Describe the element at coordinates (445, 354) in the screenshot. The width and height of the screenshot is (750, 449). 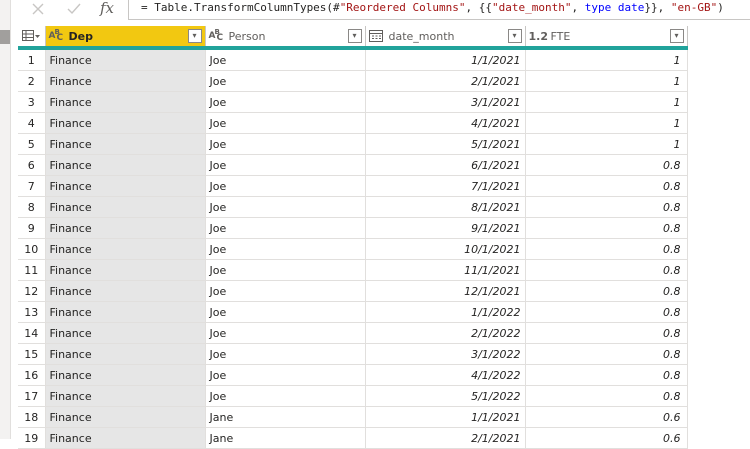
I see `cell-date-month: 3/1/2022` at that location.